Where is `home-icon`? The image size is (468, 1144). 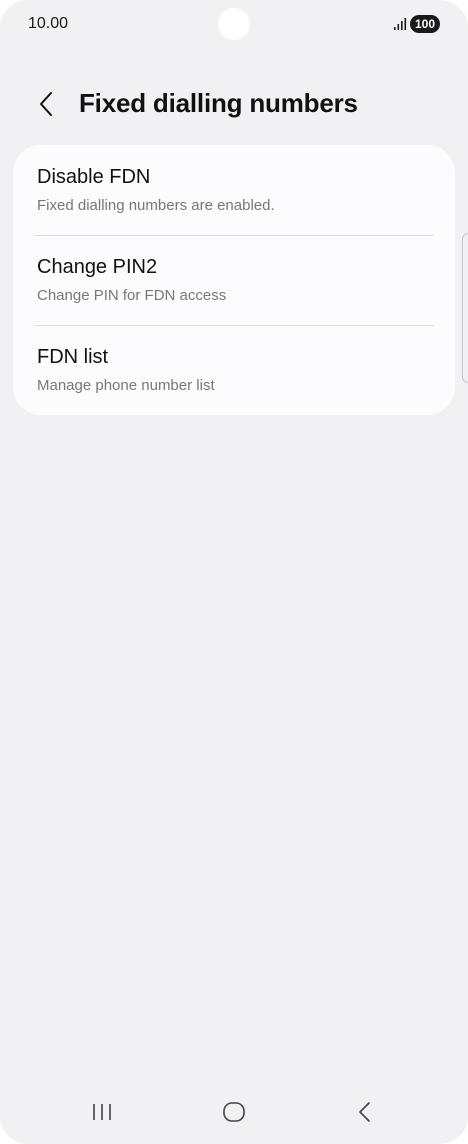 home-icon is located at coordinates (234, 1112).